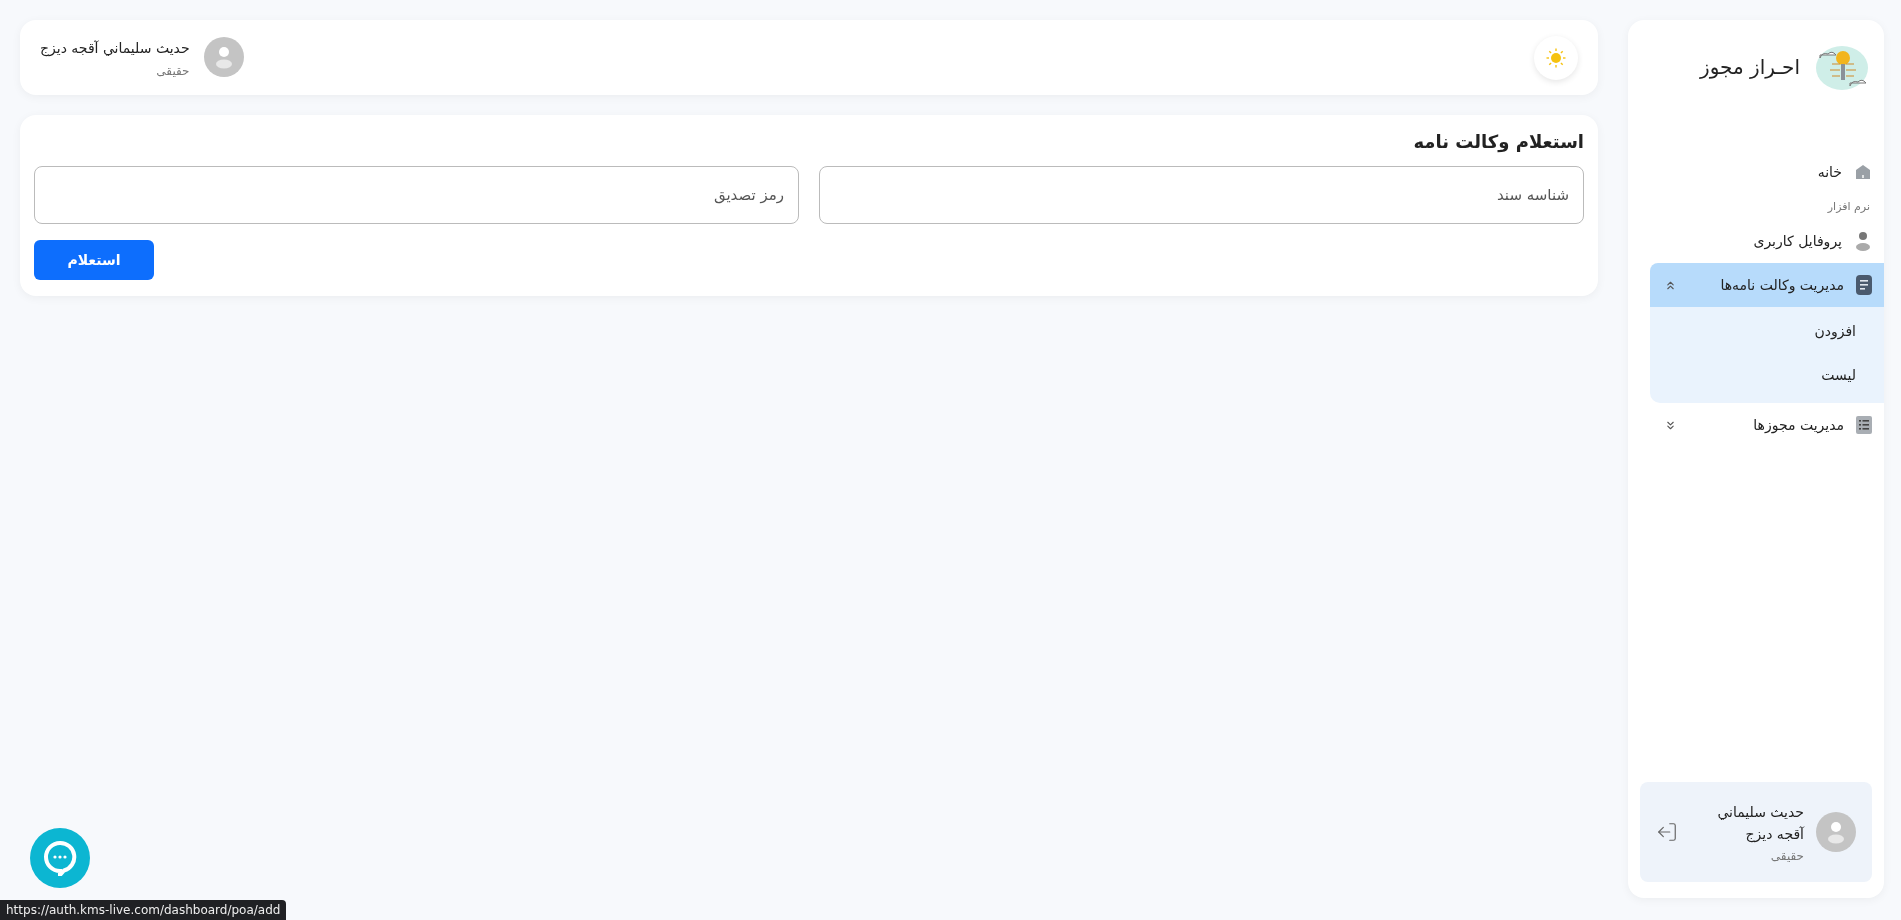 The height and width of the screenshot is (920, 1901). Describe the element at coordinates (1863, 241) in the screenshot. I see `user-icon` at that location.